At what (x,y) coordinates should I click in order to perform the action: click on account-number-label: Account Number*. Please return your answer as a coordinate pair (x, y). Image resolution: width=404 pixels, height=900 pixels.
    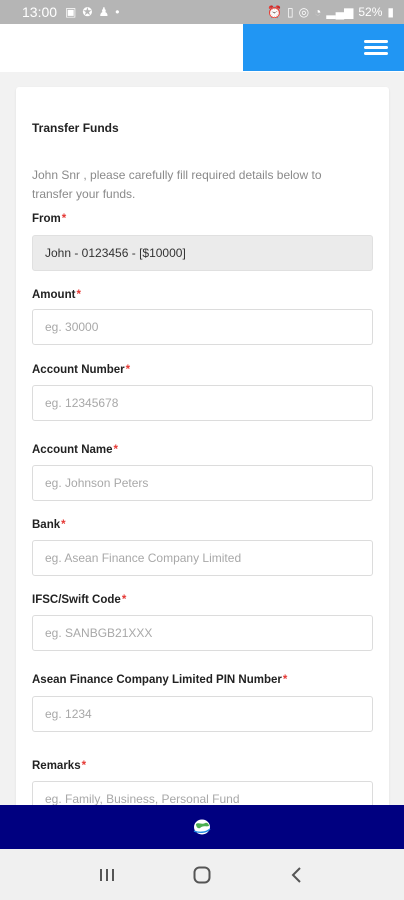
    Looking at the image, I should click on (81, 370).